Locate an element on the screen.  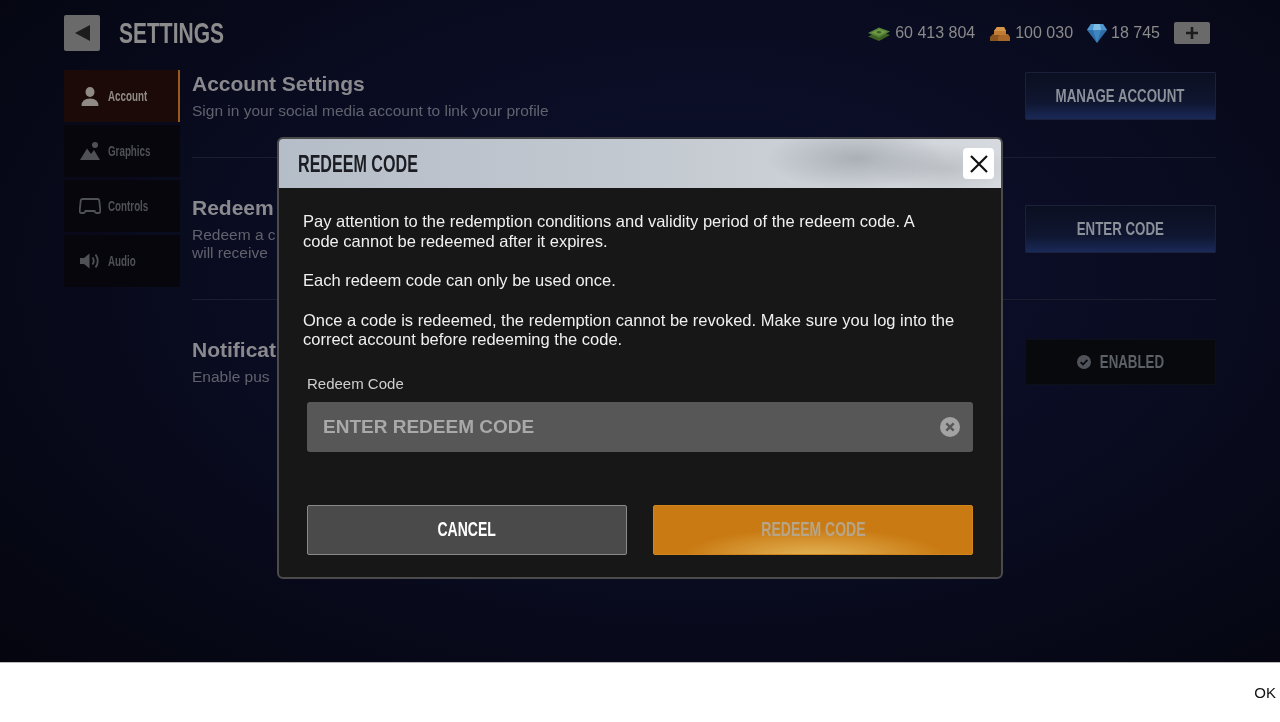
section-title: Redeem is located at coordinates (233, 208).